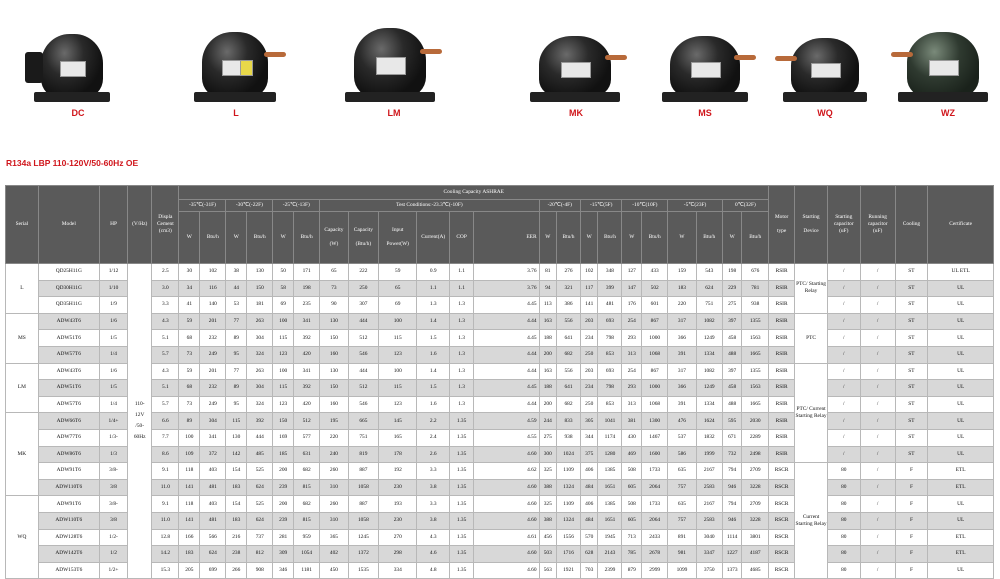 This screenshot has height=579, width=1000. I want to click on displacement: 3.0, so click(165, 288).